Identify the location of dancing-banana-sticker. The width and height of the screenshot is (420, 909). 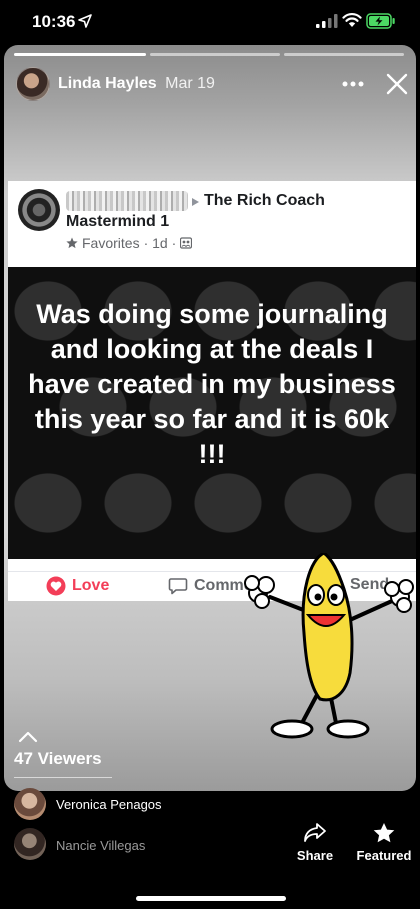
(328, 651).